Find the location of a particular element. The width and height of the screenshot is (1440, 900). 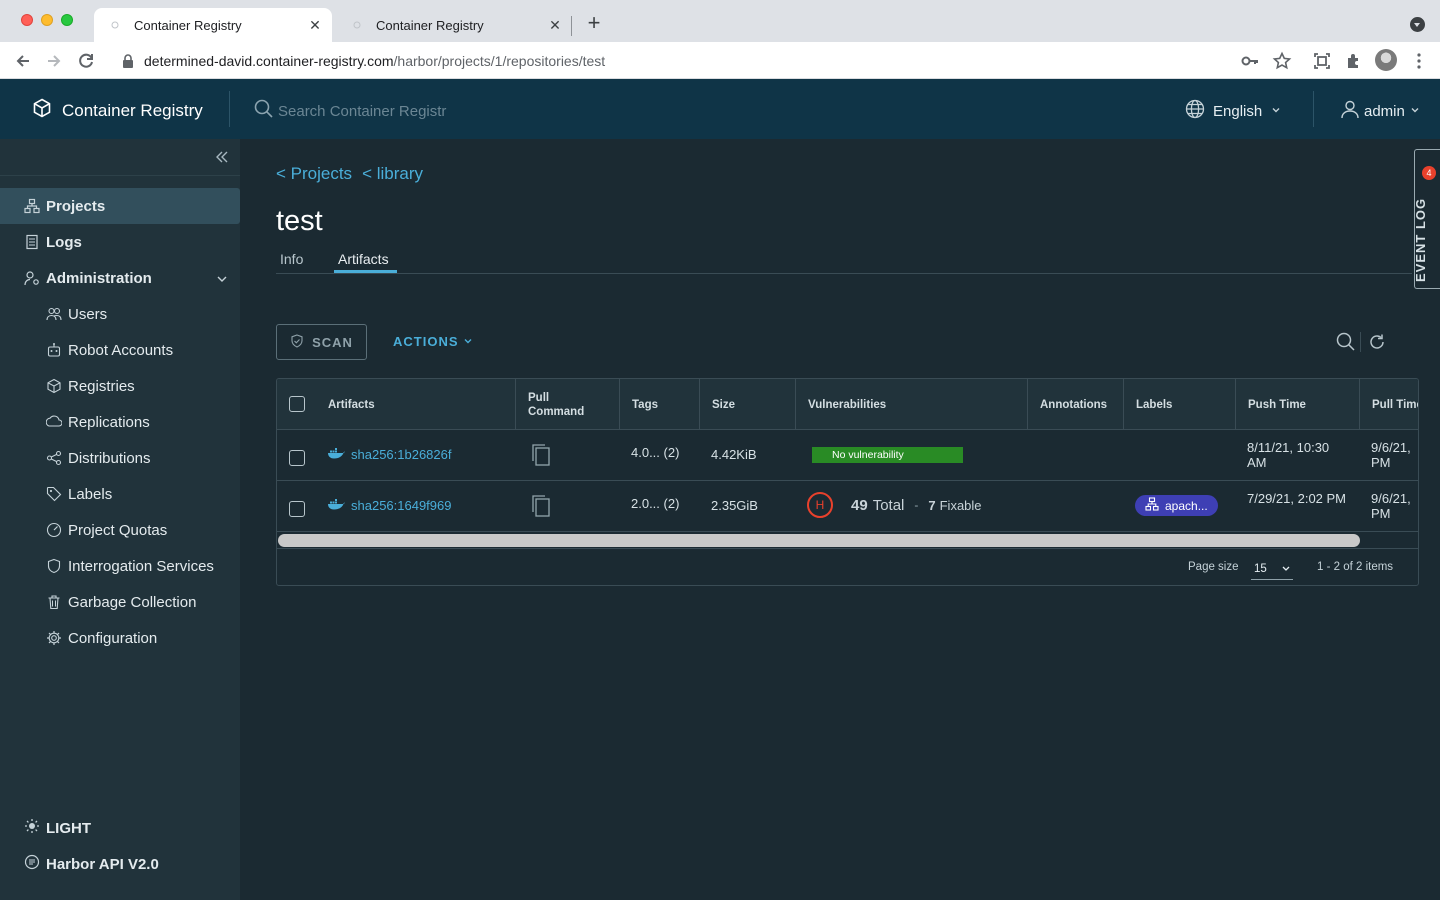

sidebar-item-label: Logs is located at coordinates (64, 242).